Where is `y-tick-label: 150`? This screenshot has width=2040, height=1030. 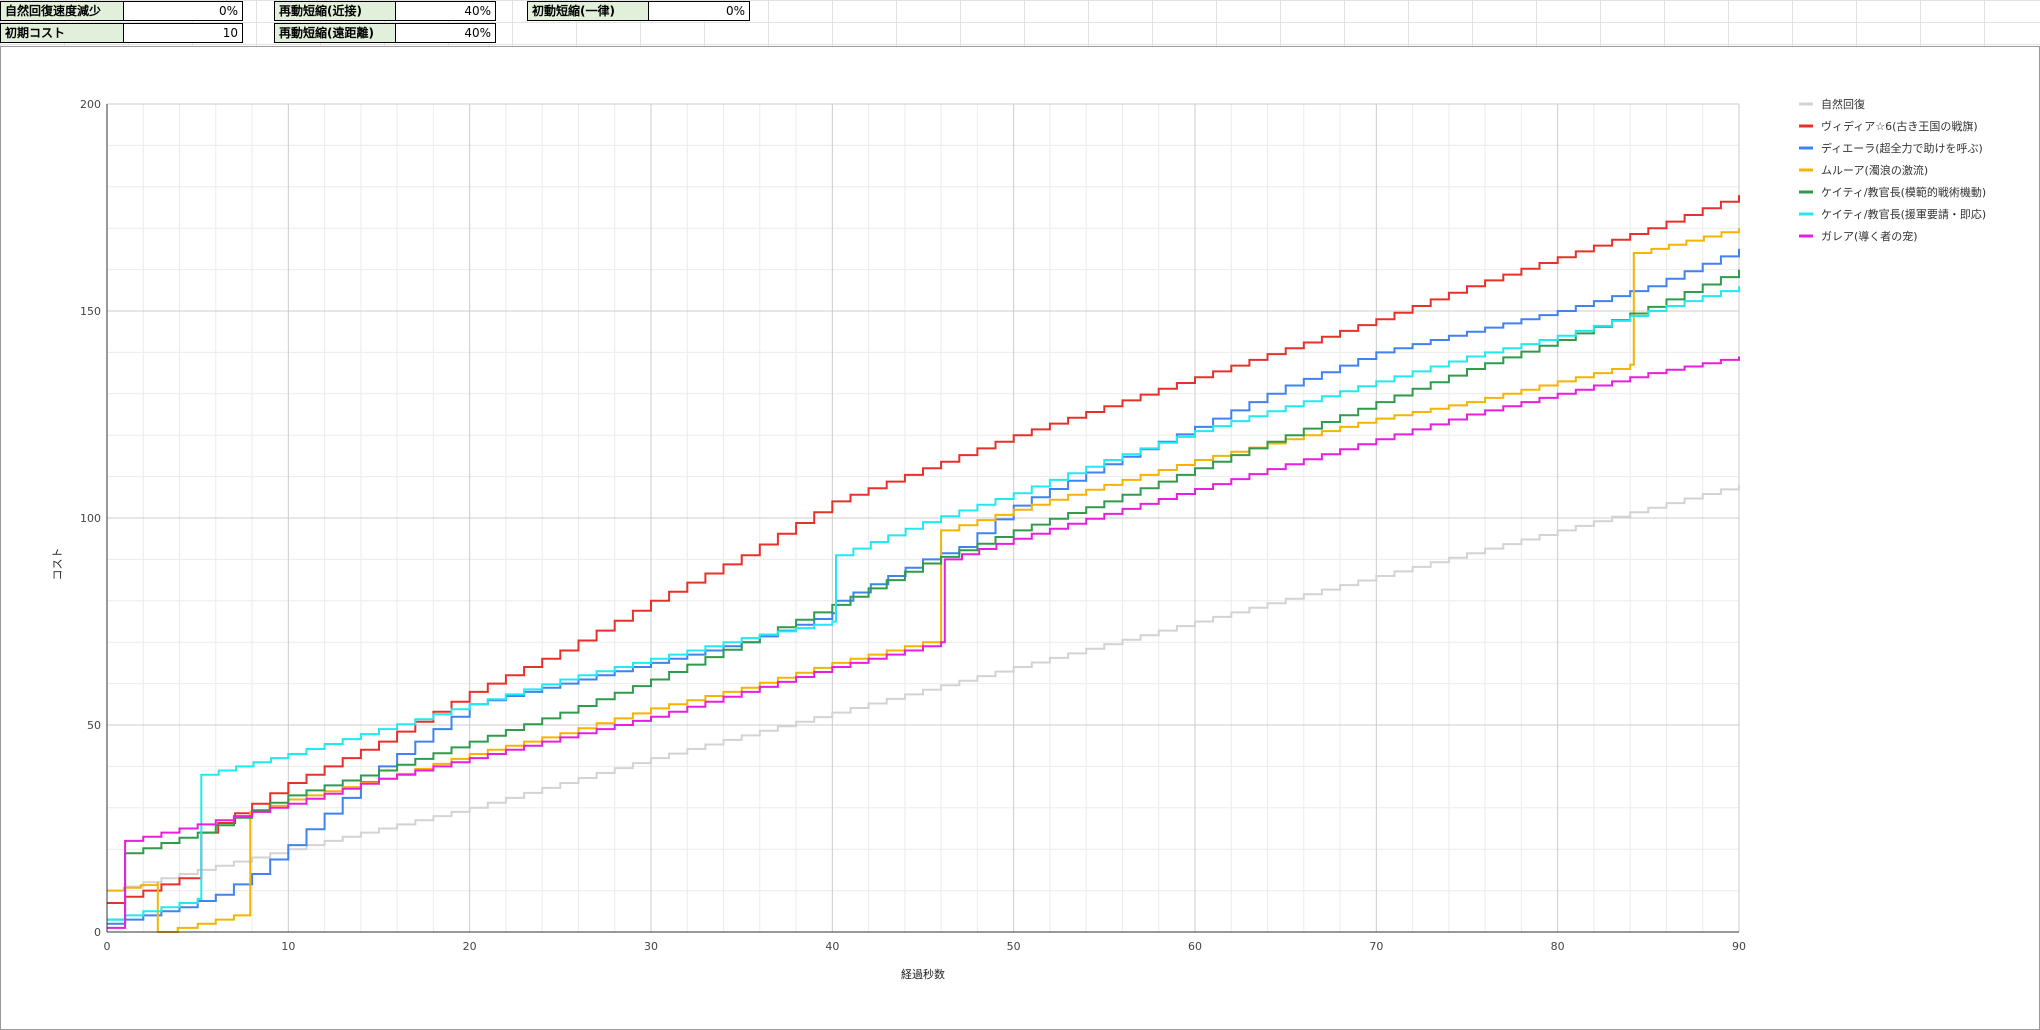
y-tick-label: 150 is located at coordinates (90, 311).